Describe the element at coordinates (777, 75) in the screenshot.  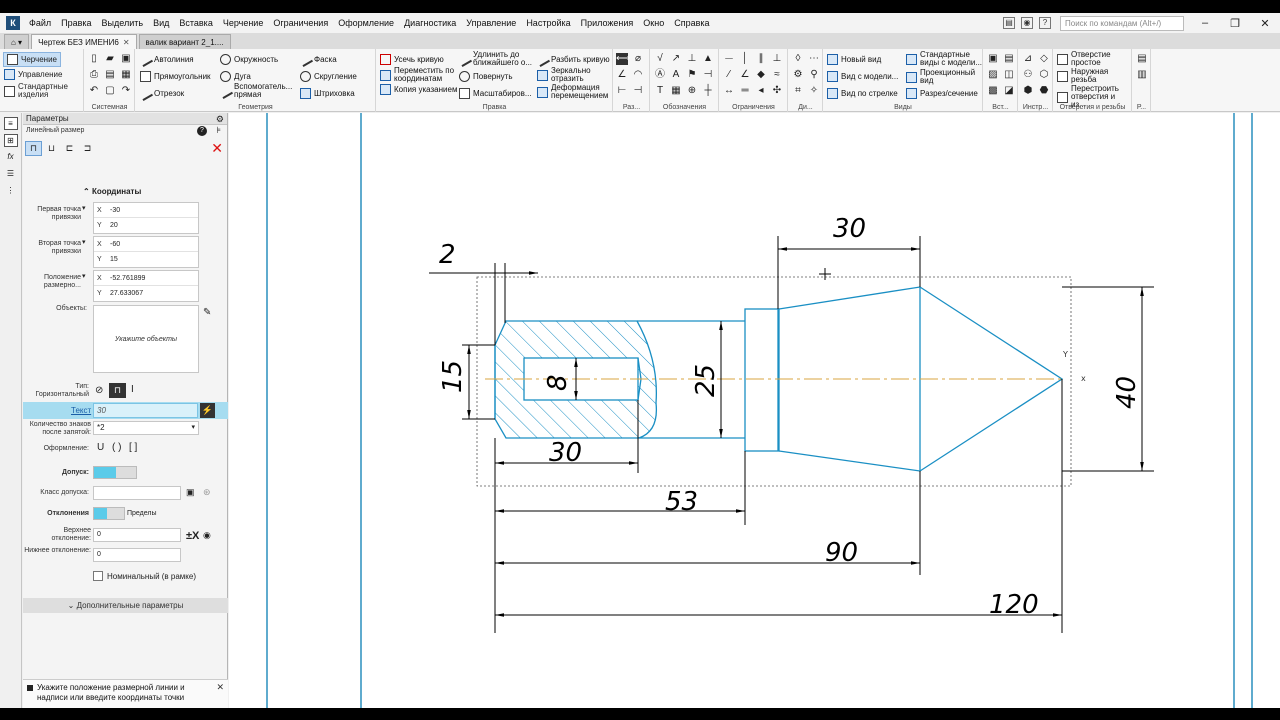
I see `equal-icon: ≈` at that location.